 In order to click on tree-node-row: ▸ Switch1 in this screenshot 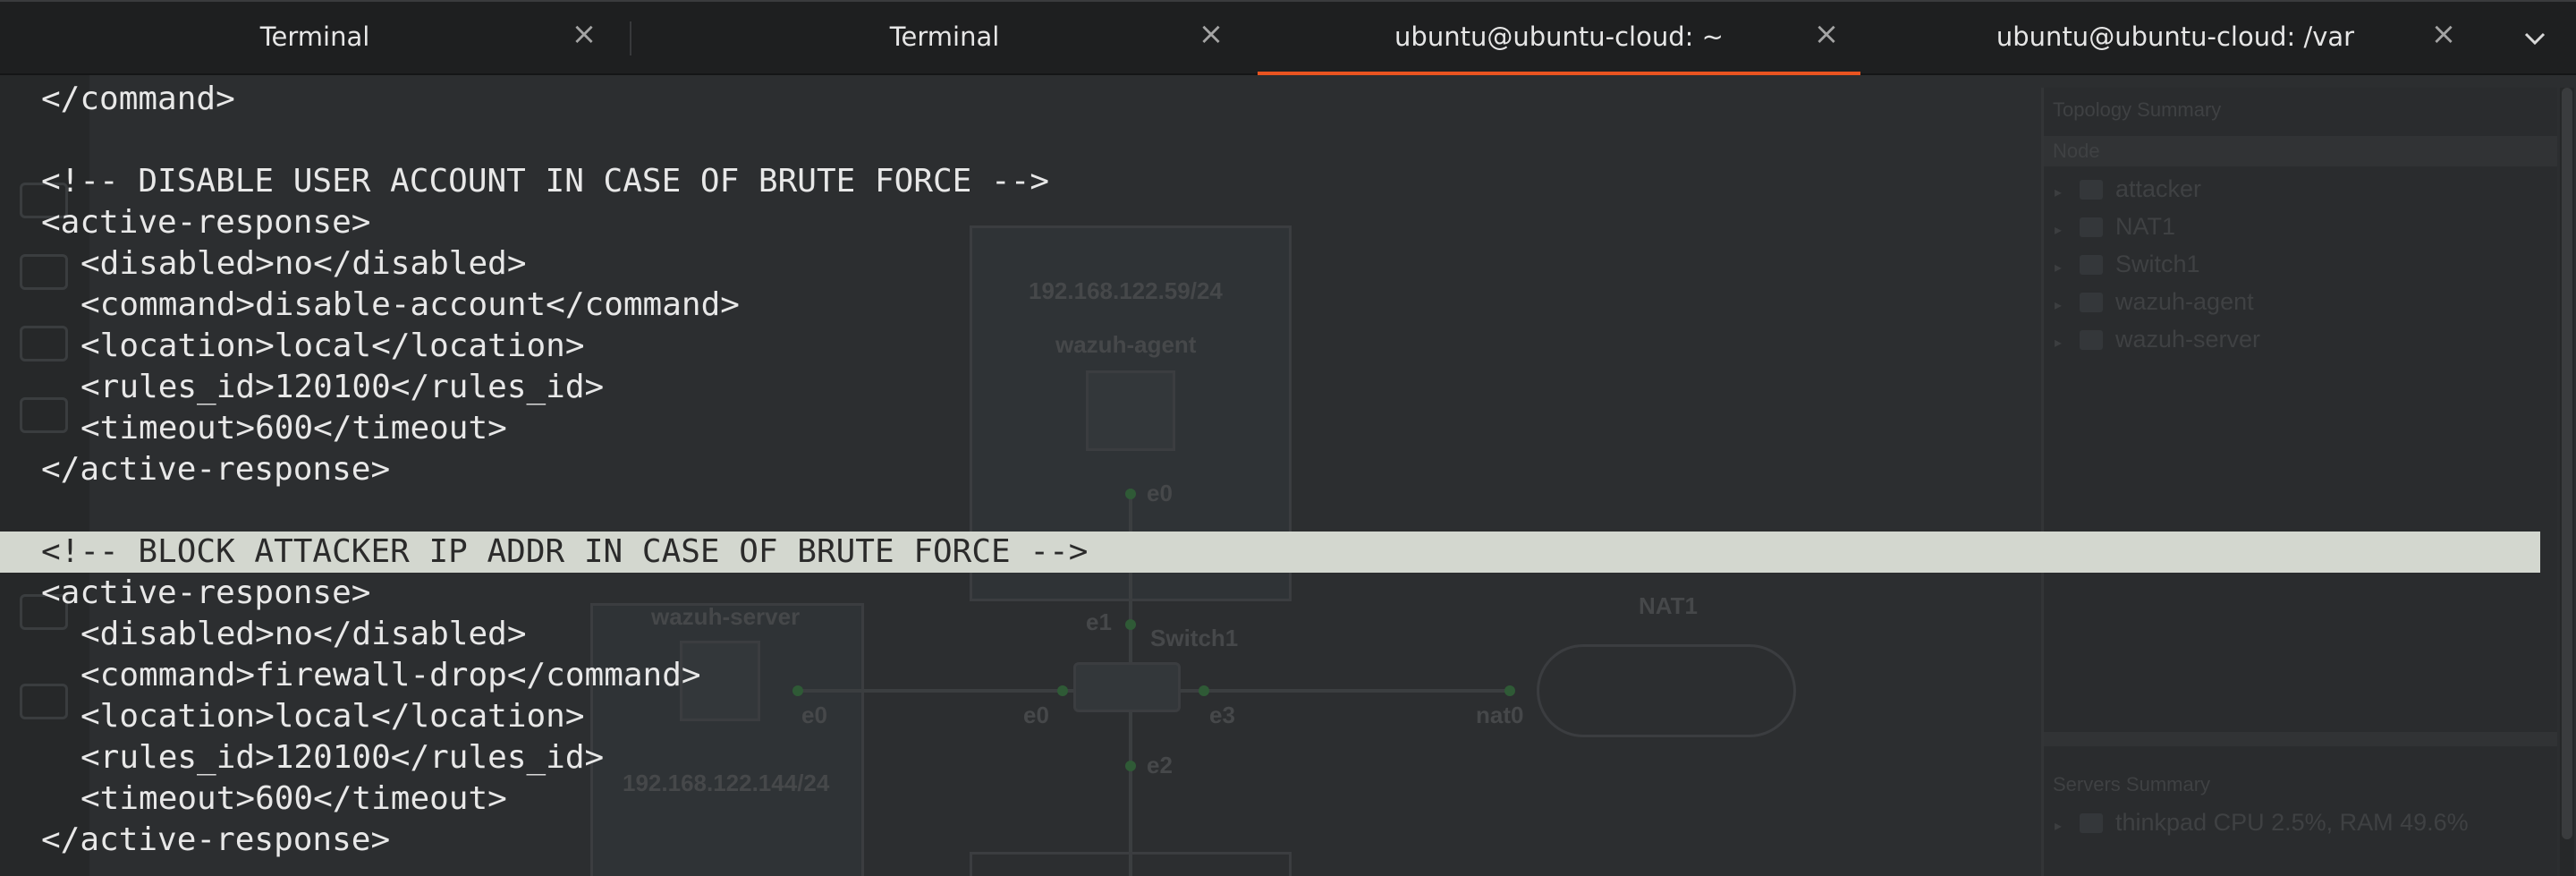, I will do `click(2127, 264)`.